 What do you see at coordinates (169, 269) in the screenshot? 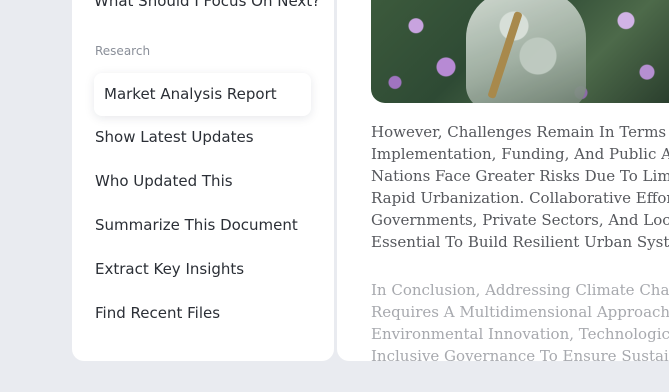
I see `sidebar-item-extract-key-insights: Extract Key Insights` at bounding box center [169, 269].